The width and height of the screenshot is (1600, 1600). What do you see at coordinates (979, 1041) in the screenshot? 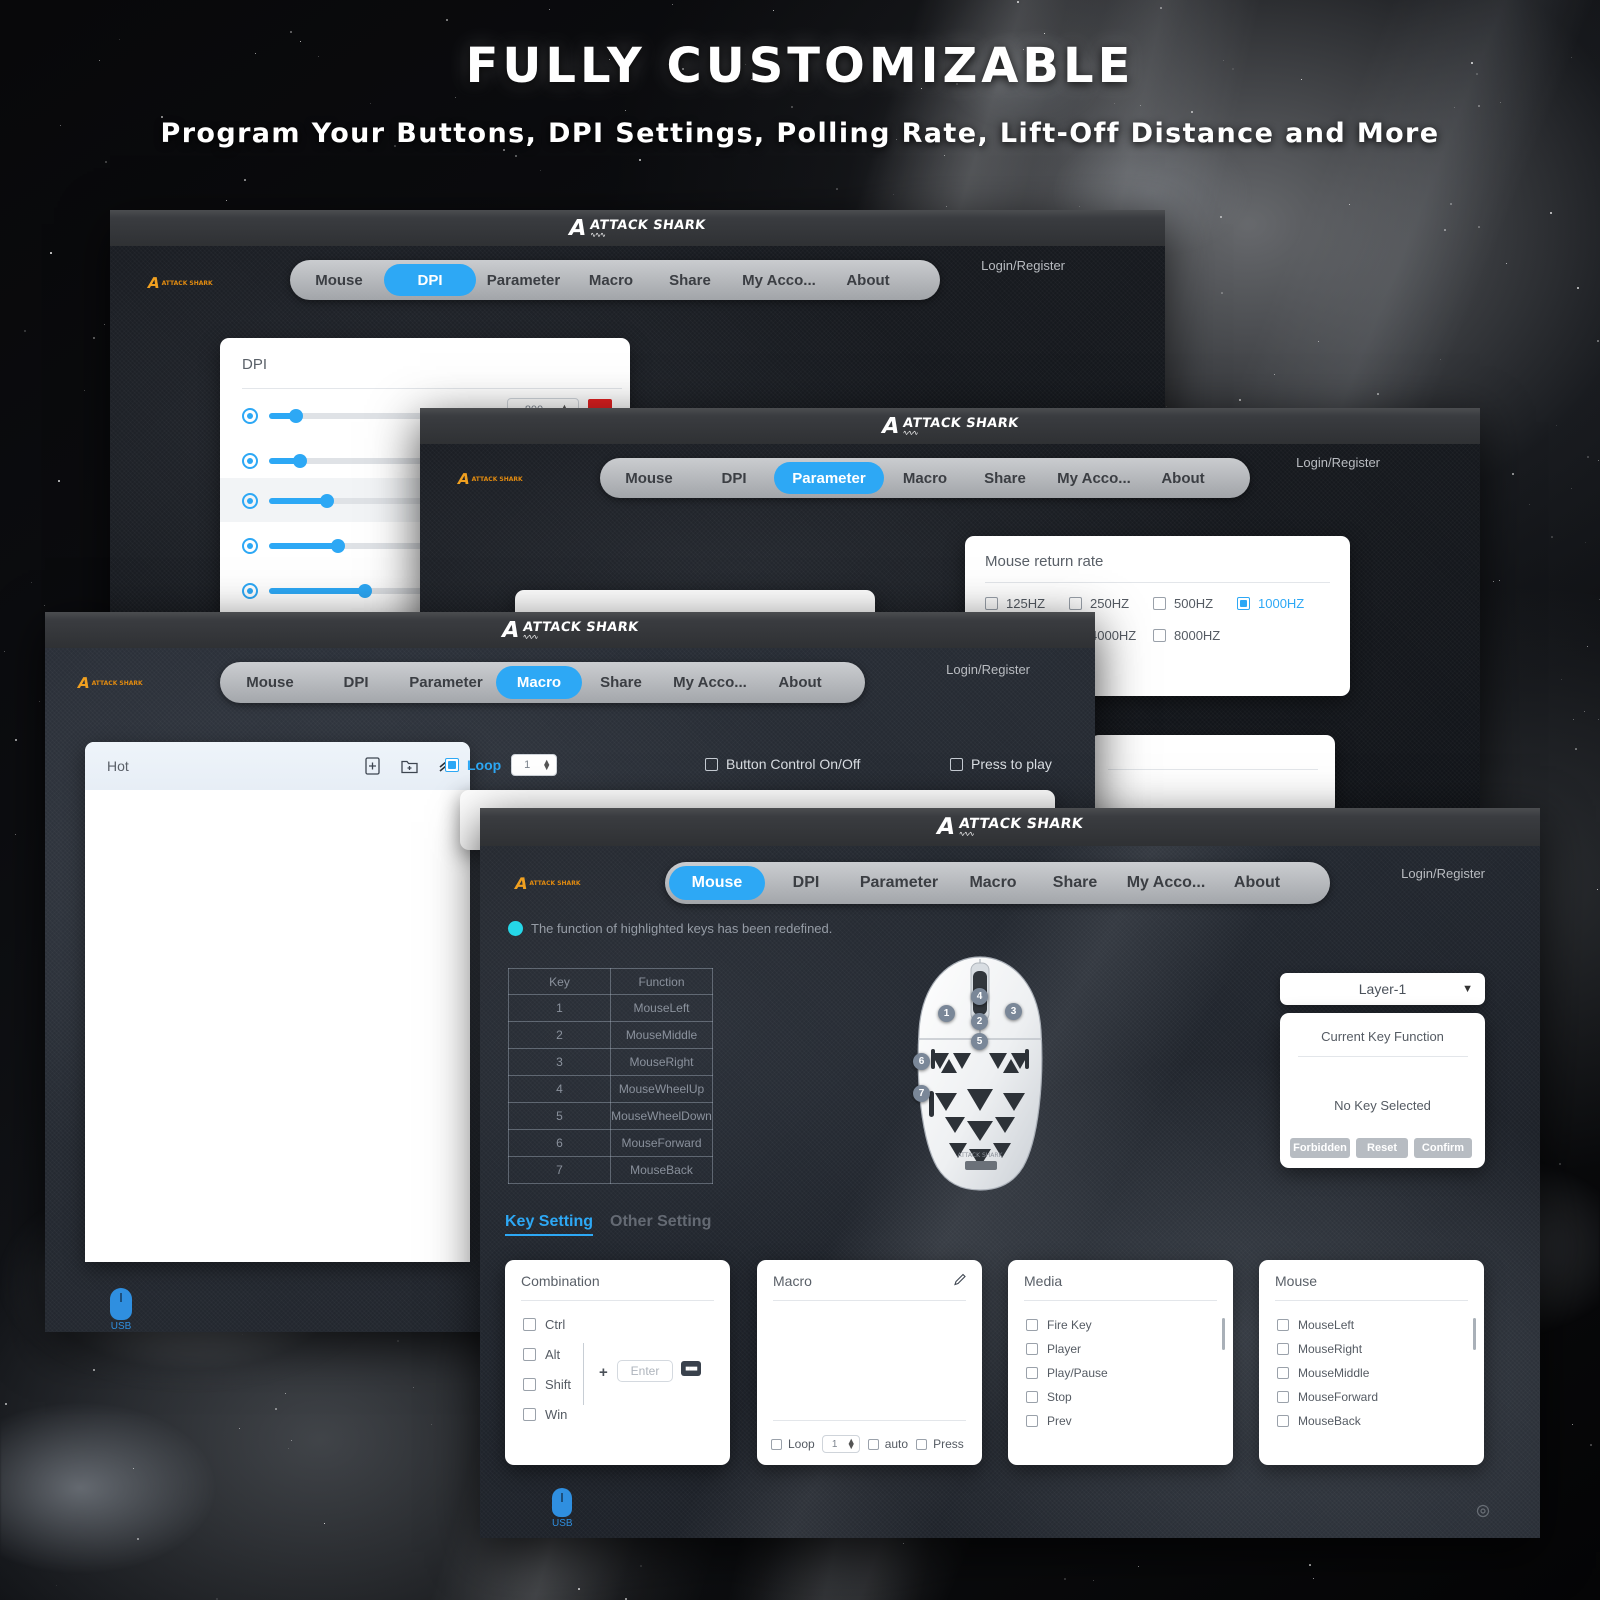
I see `callout-5: 5` at bounding box center [979, 1041].